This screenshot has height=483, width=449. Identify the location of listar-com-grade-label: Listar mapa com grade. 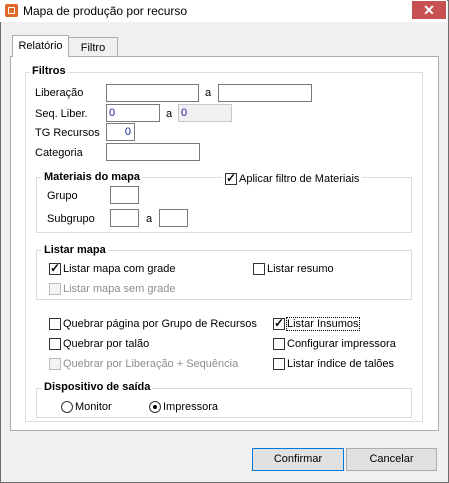
(119, 269).